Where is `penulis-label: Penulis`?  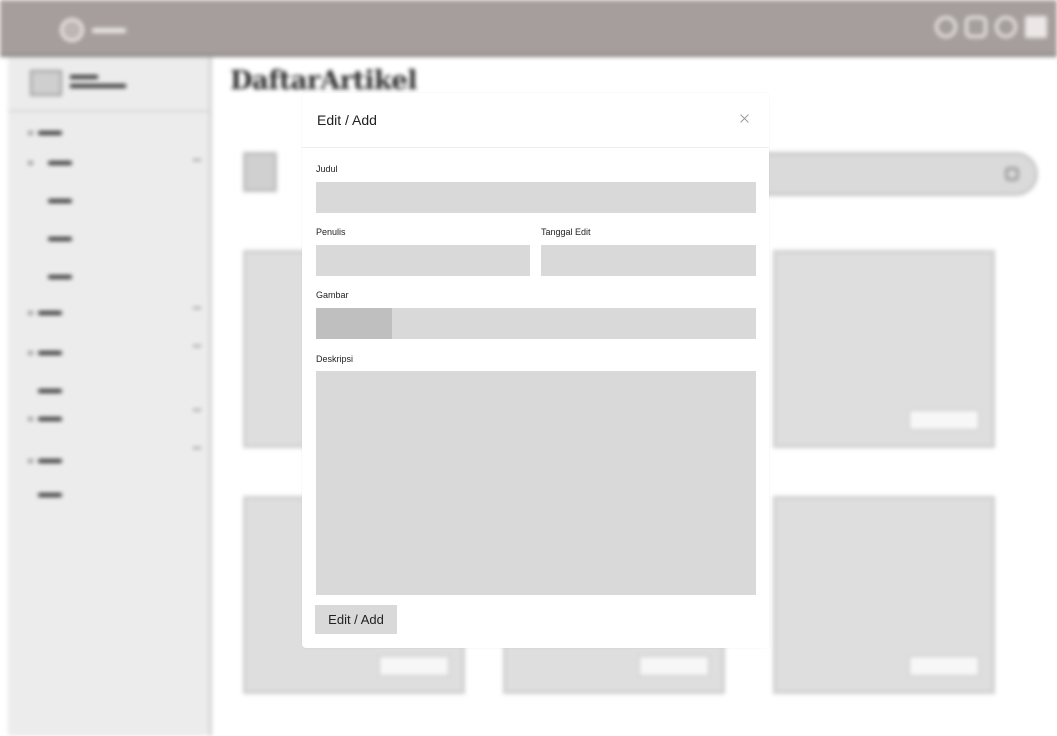 penulis-label: Penulis is located at coordinates (331, 232).